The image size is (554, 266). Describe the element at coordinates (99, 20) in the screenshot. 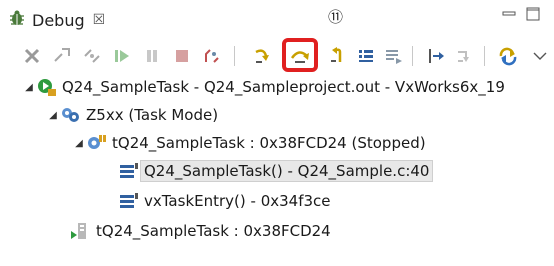

I see `close-icon: ☒` at that location.